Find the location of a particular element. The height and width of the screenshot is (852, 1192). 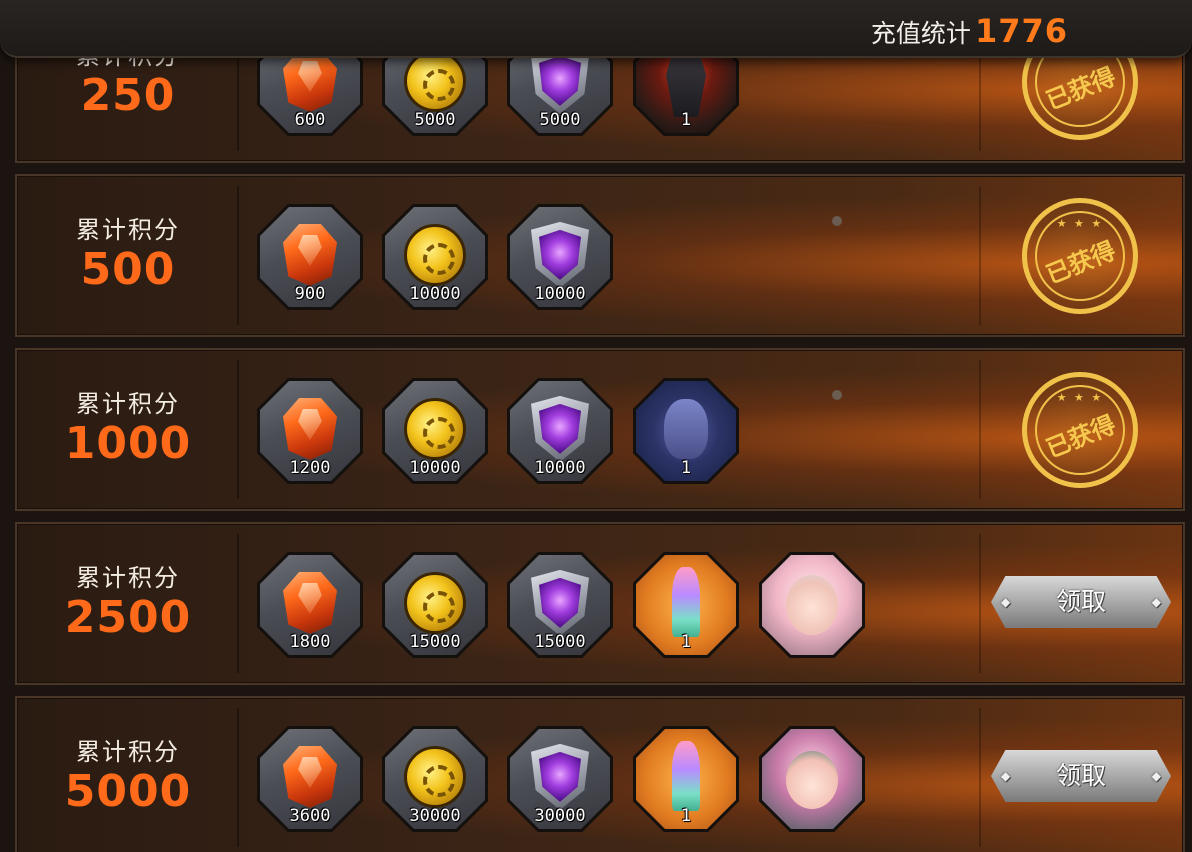

item-amount: 900 is located at coordinates (310, 294).